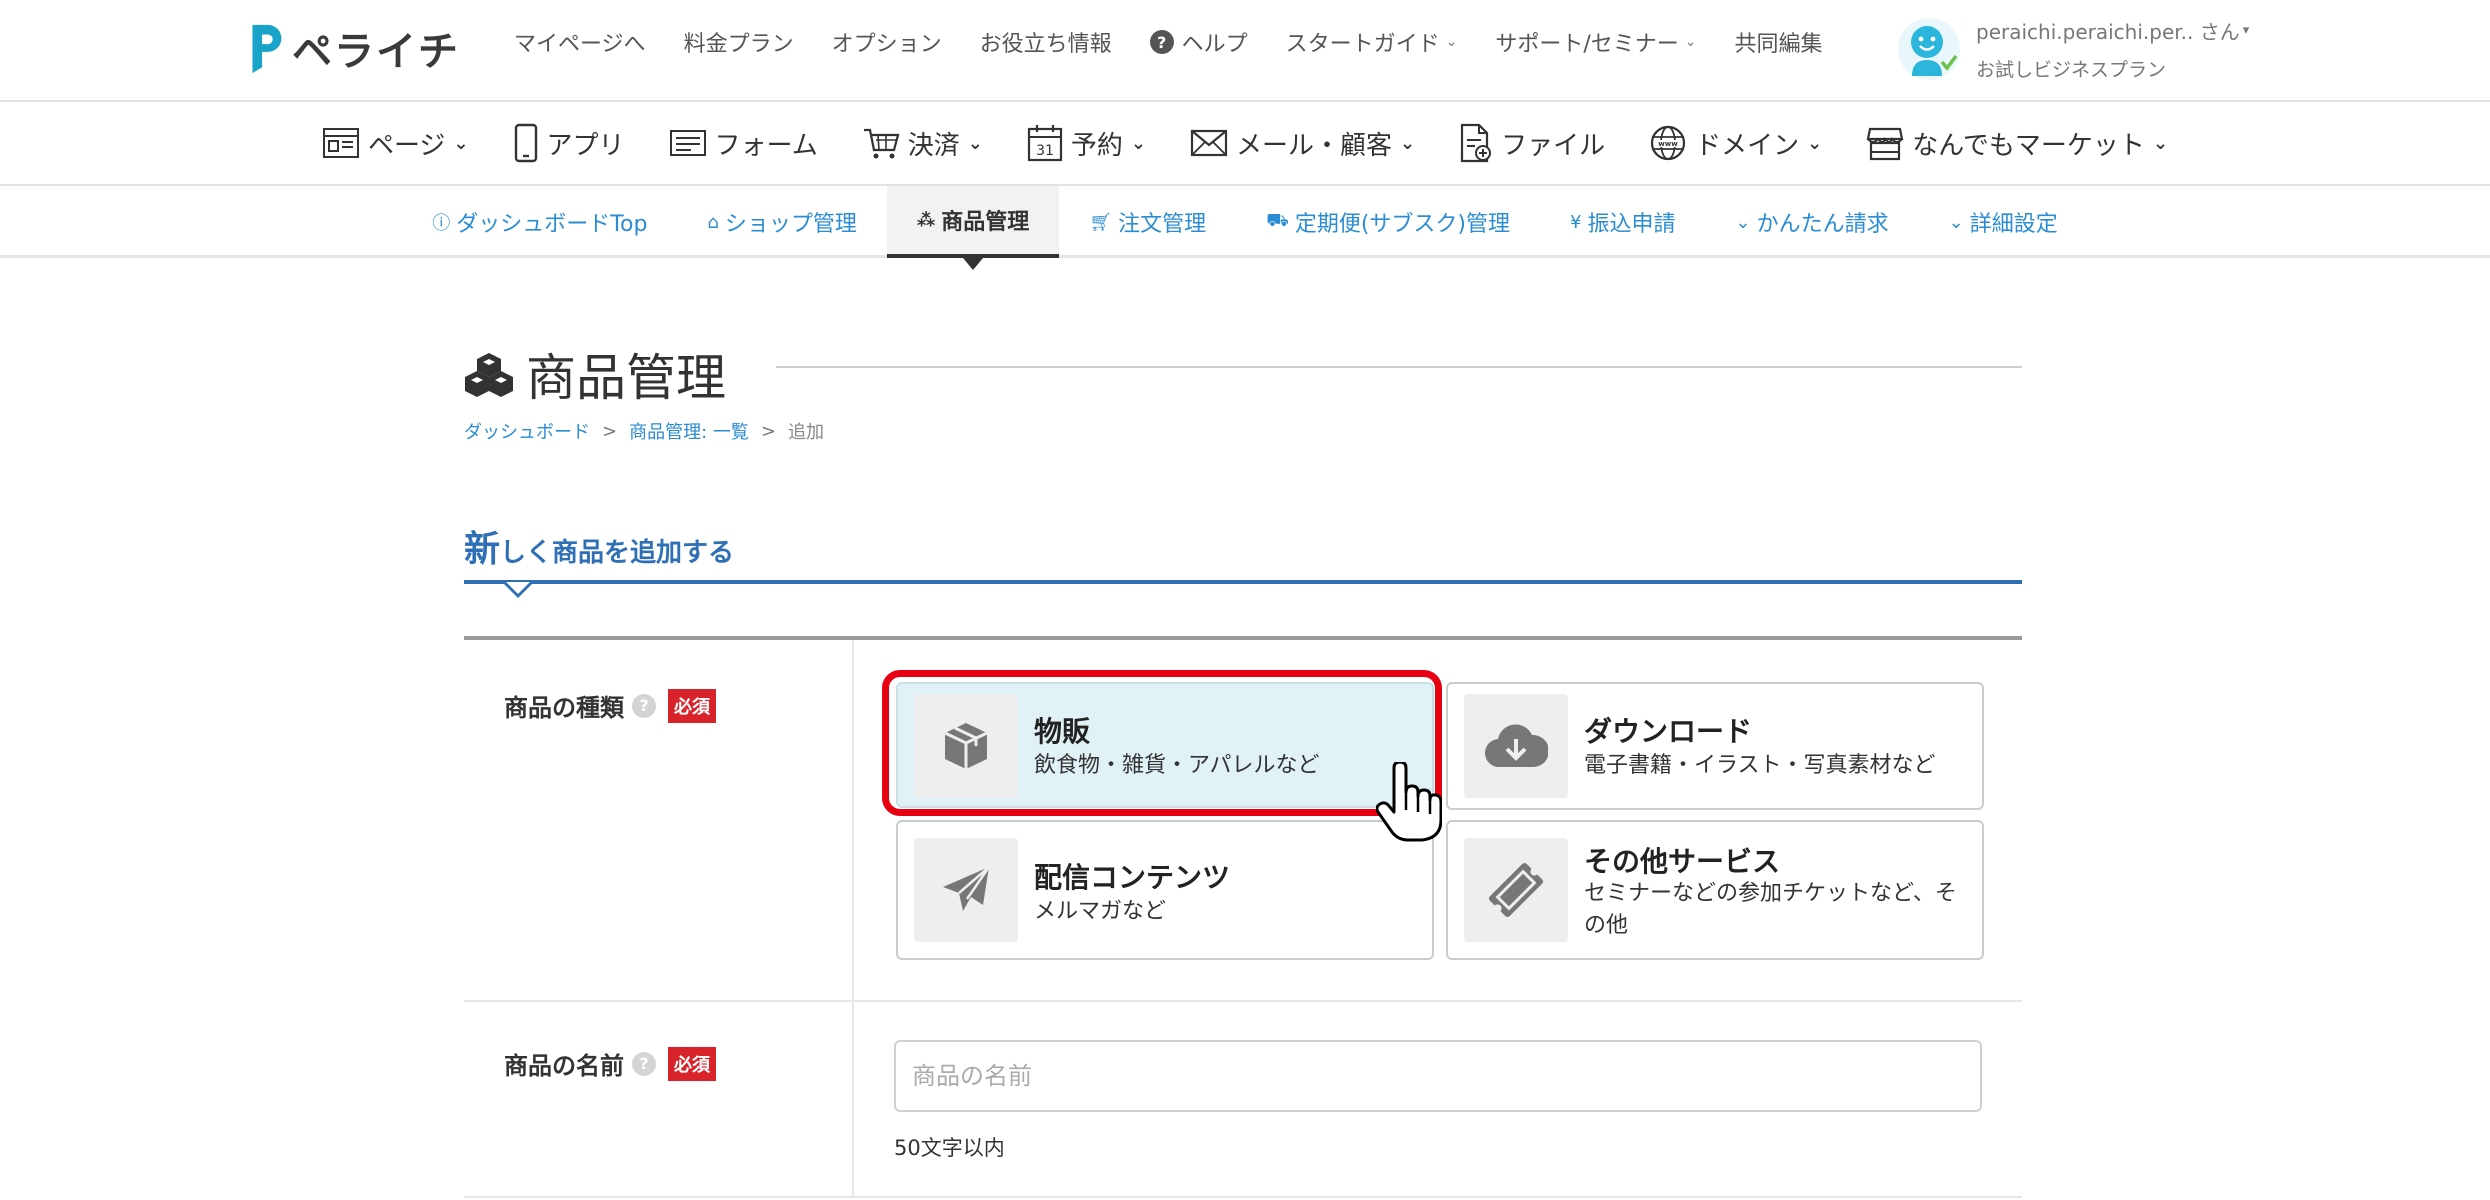  What do you see at coordinates (1735, 143) in the screenshot?
I see `cat-domain: www ドメイン ⌄` at bounding box center [1735, 143].